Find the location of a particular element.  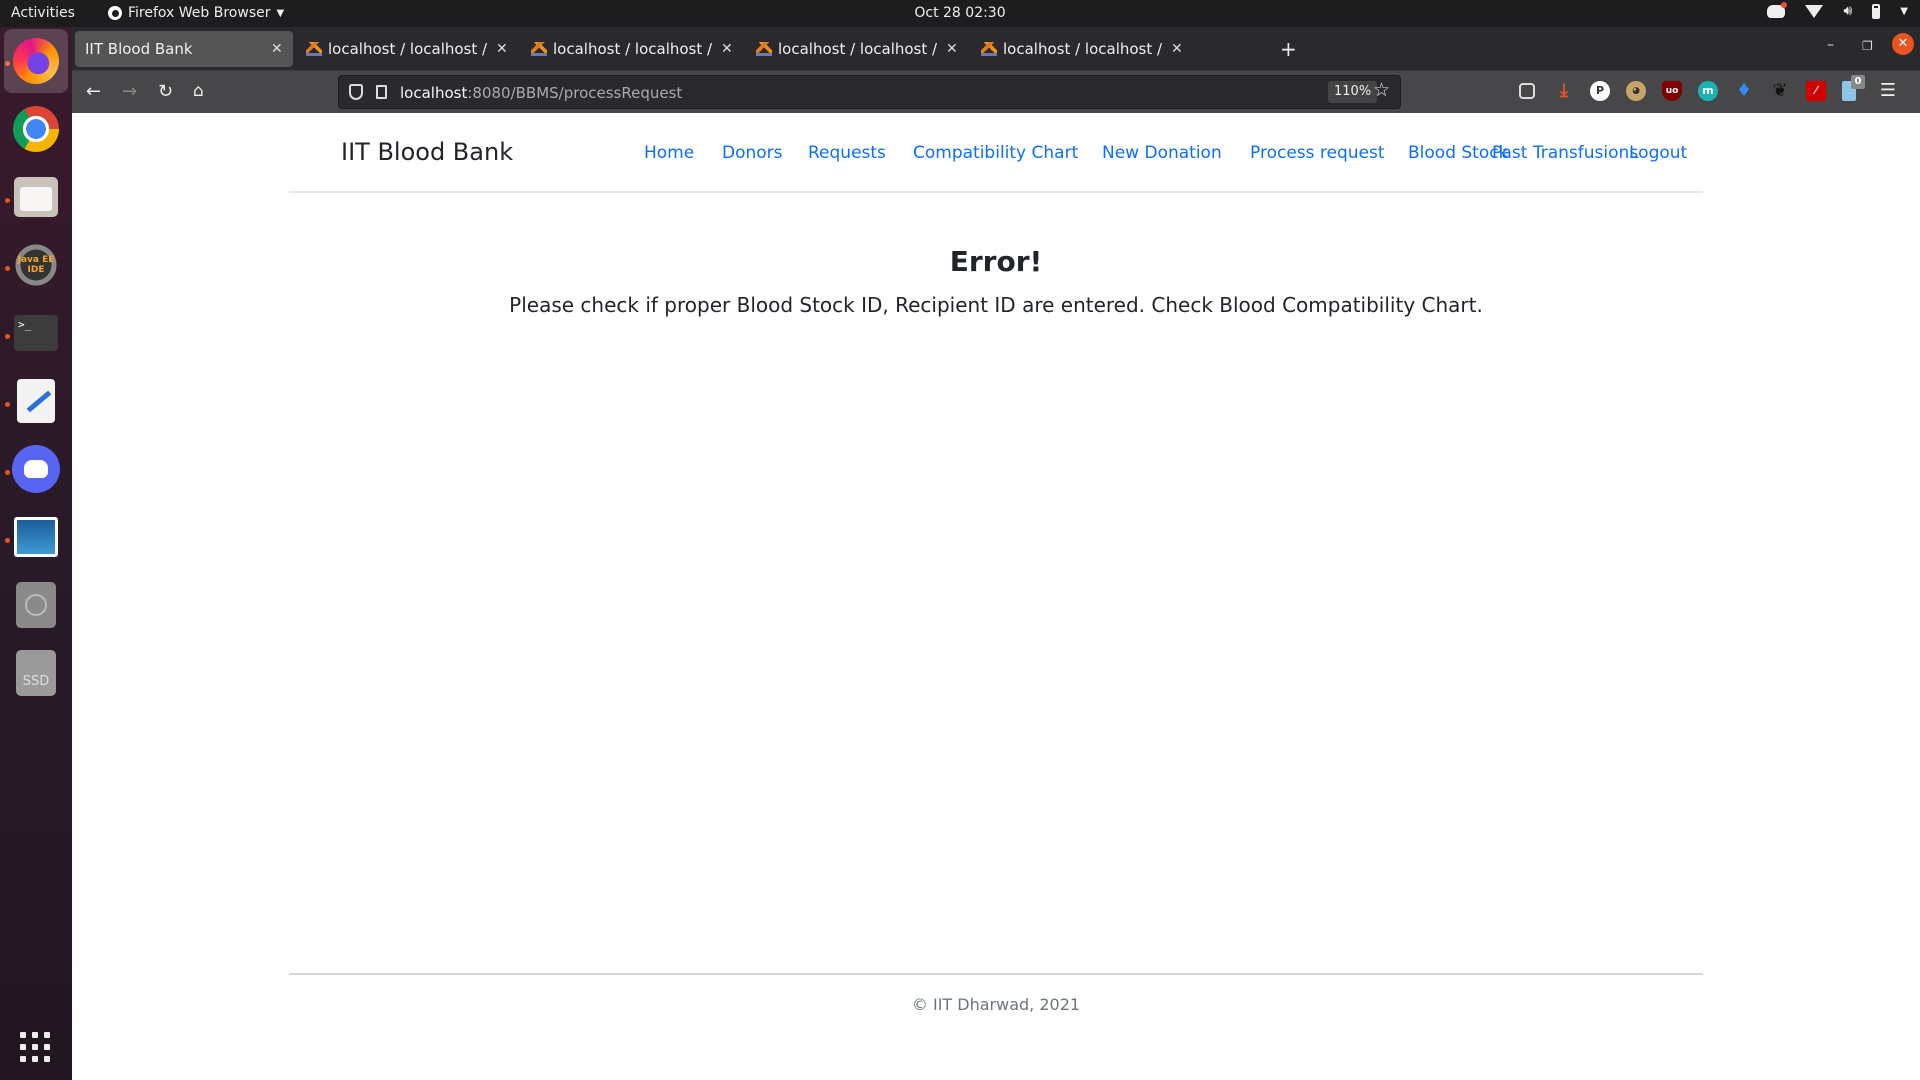

dock-terminal: >_ is located at coordinates (36, 333).